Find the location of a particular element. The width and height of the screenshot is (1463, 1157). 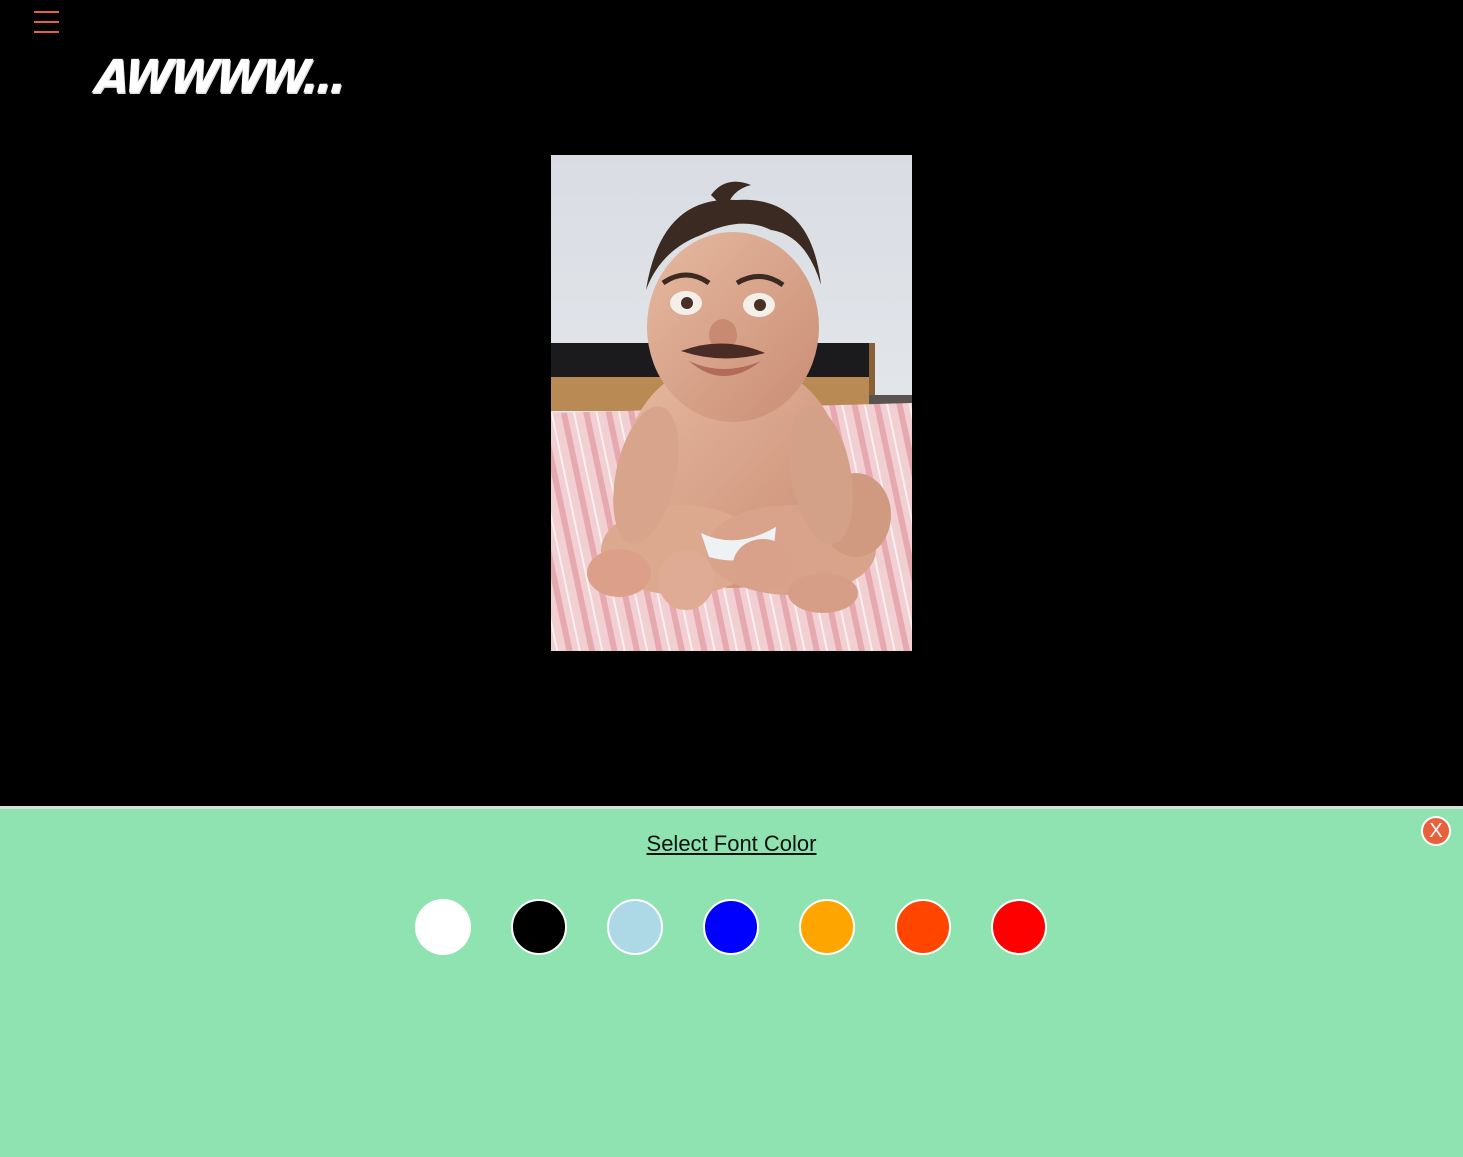

color-swatch-white is located at coordinates (443, 927).